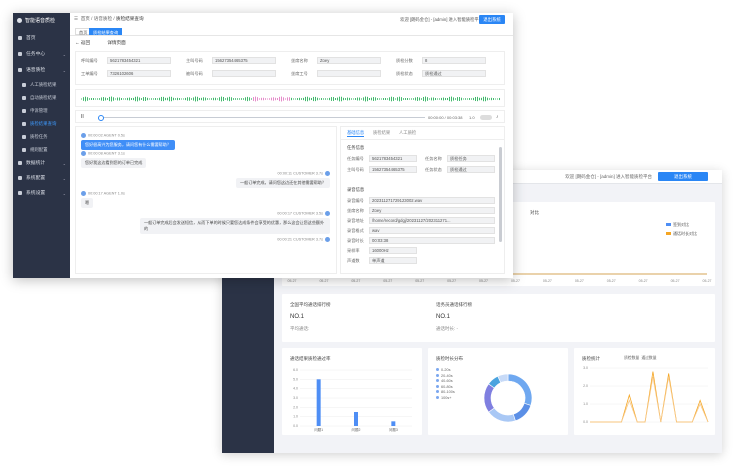 Image resolution: width=735 pixels, height=467 pixels. What do you see at coordinates (41, 110) in the screenshot?
I see `sidebar-item-5: 申诉管理` at bounding box center [41, 110].